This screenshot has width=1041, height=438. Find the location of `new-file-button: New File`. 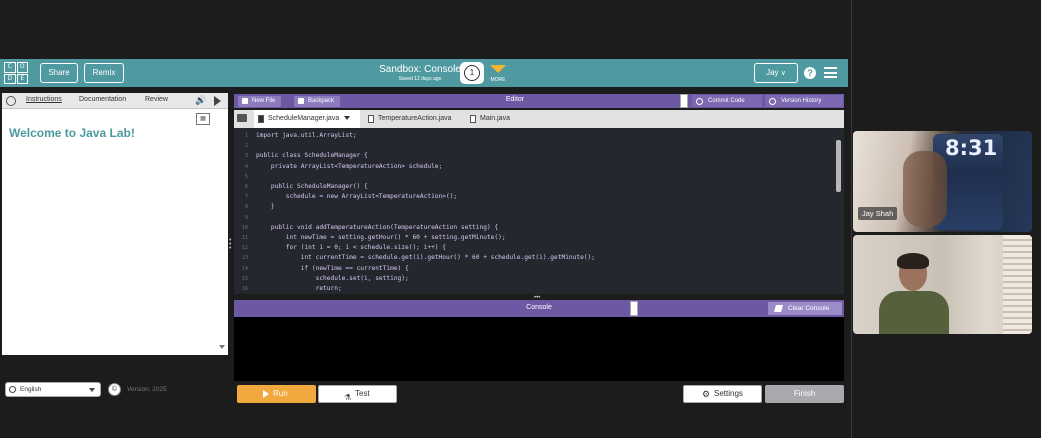

new-file-button: New File is located at coordinates (260, 101).